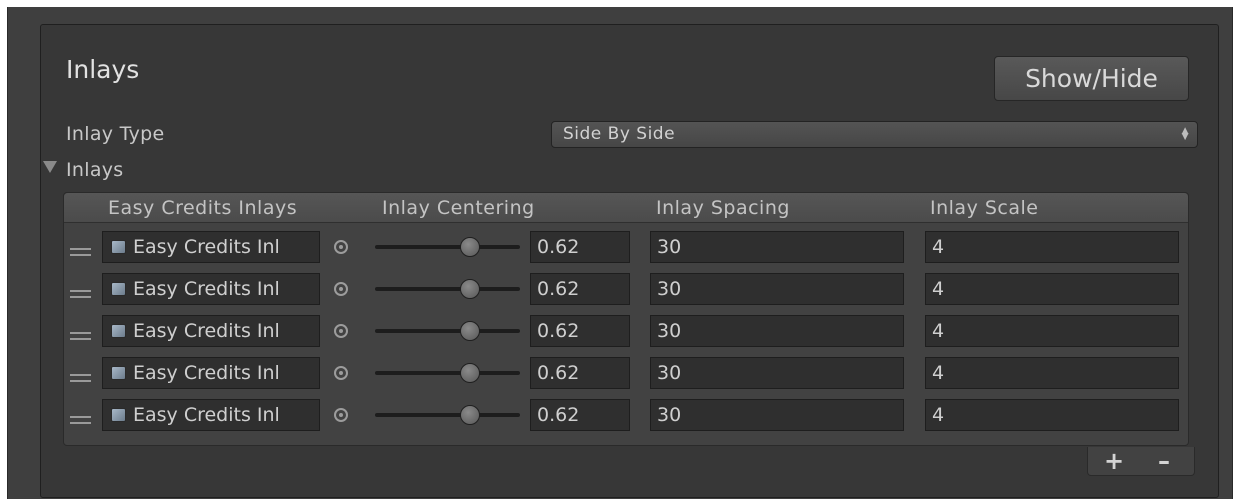 The width and height of the screenshot is (1239, 499). What do you see at coordinates (50, 167) in the screenshot?
I see `triangle-down-icon` at bounding box center [50, 167].